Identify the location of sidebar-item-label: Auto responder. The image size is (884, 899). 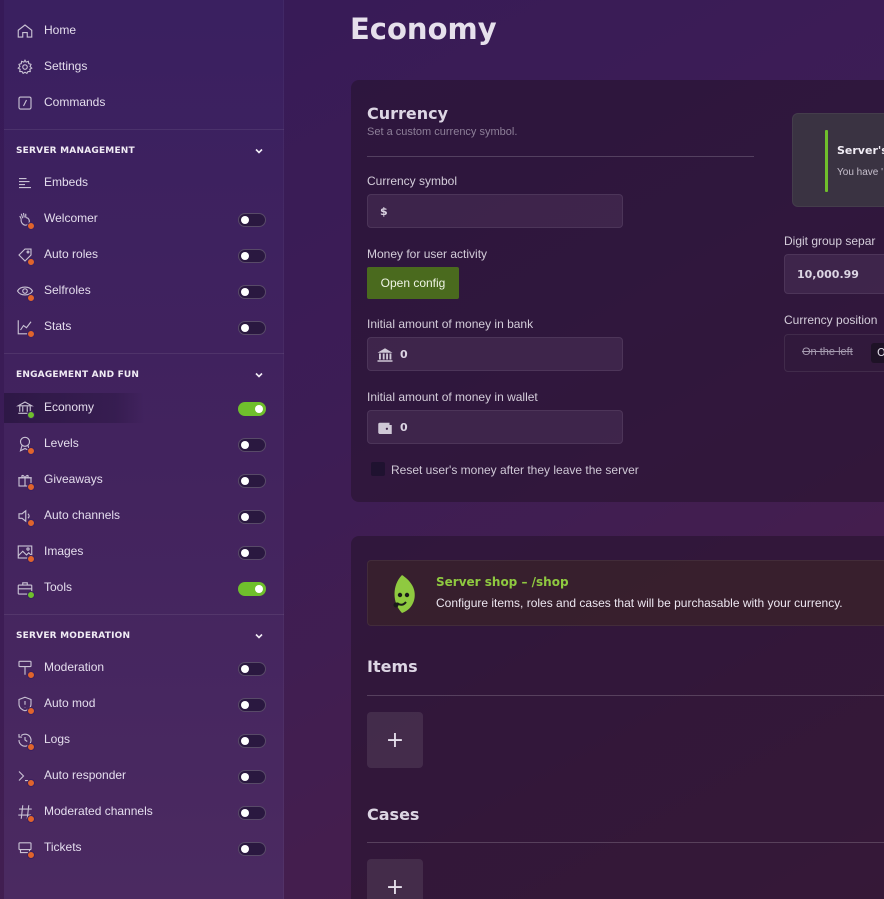
(85, 775).